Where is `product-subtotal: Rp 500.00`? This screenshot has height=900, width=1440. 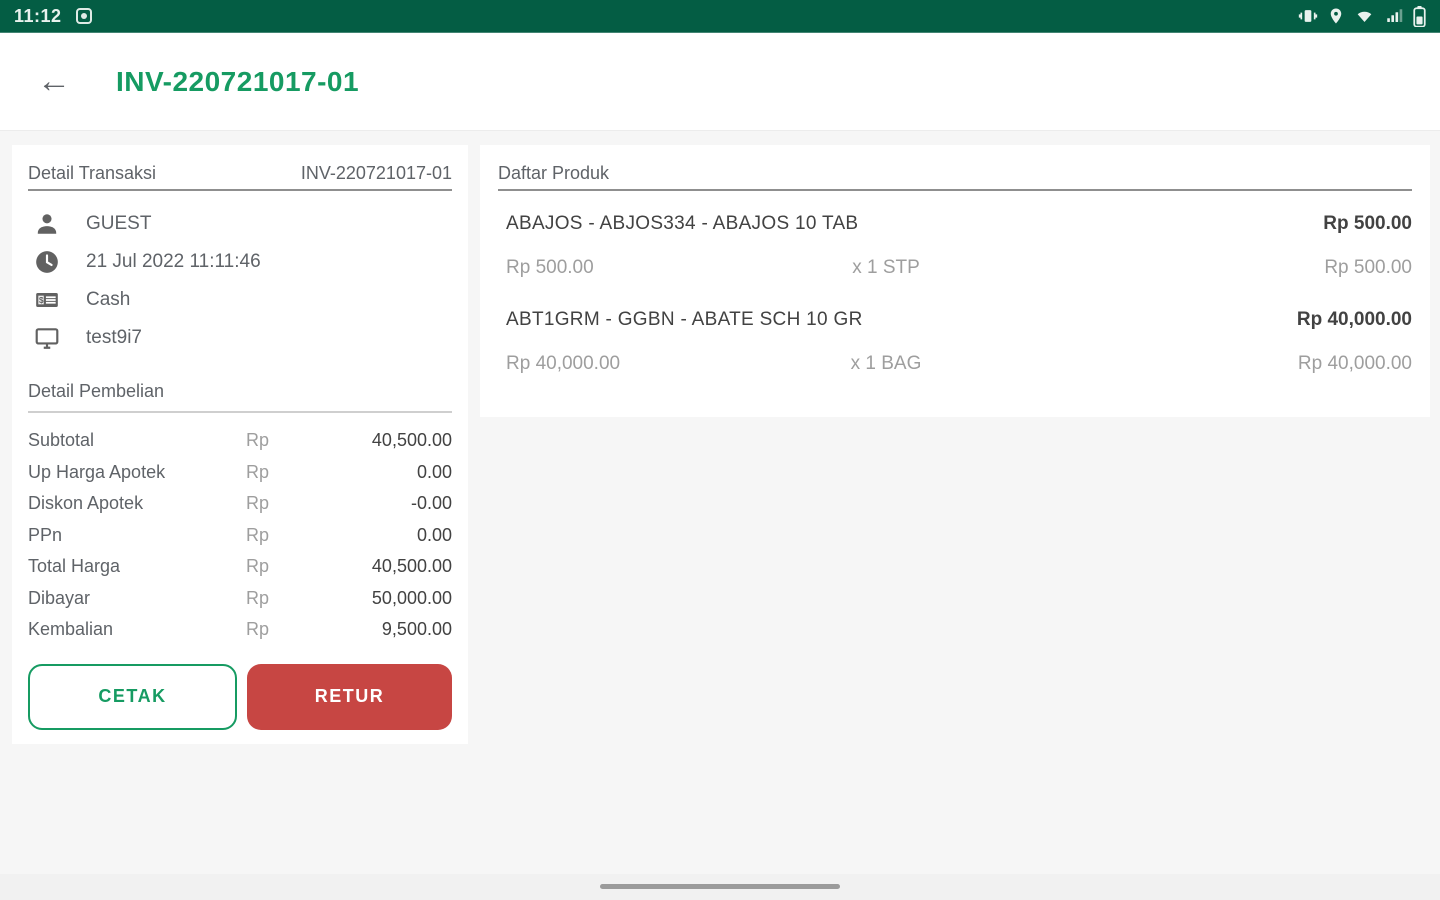 product-subtotal: Rp 500.00 is located at coordinates (1368, 267).